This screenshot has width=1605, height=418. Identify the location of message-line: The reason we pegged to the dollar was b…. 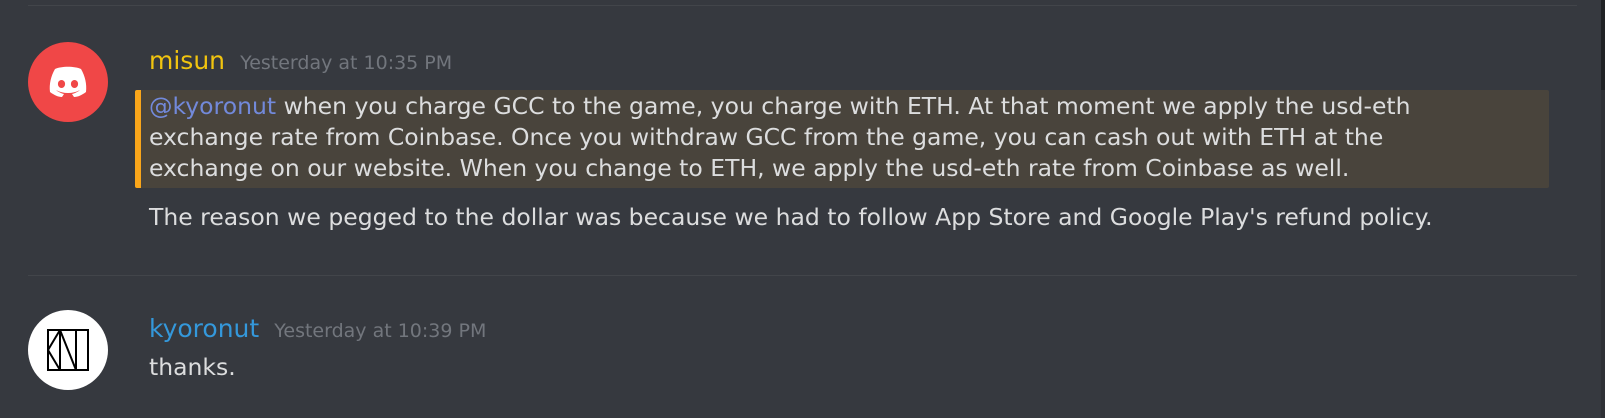
(791, 217).